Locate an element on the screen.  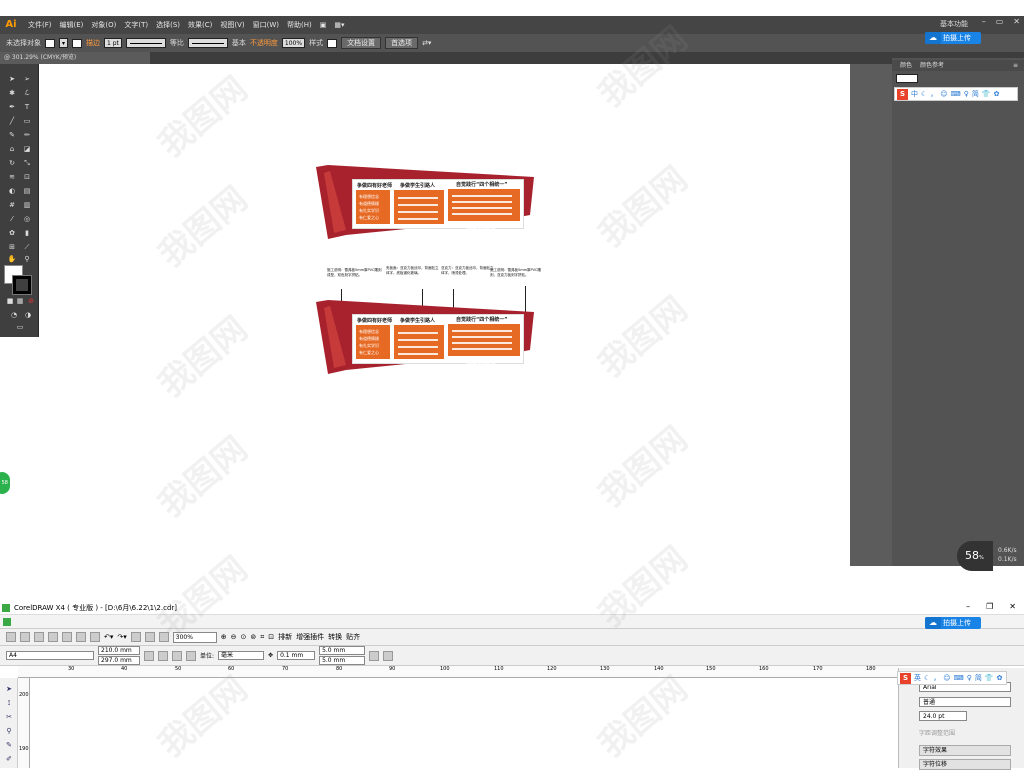
toolbar-arrange: 排新 is located at coordinates (285, 637).